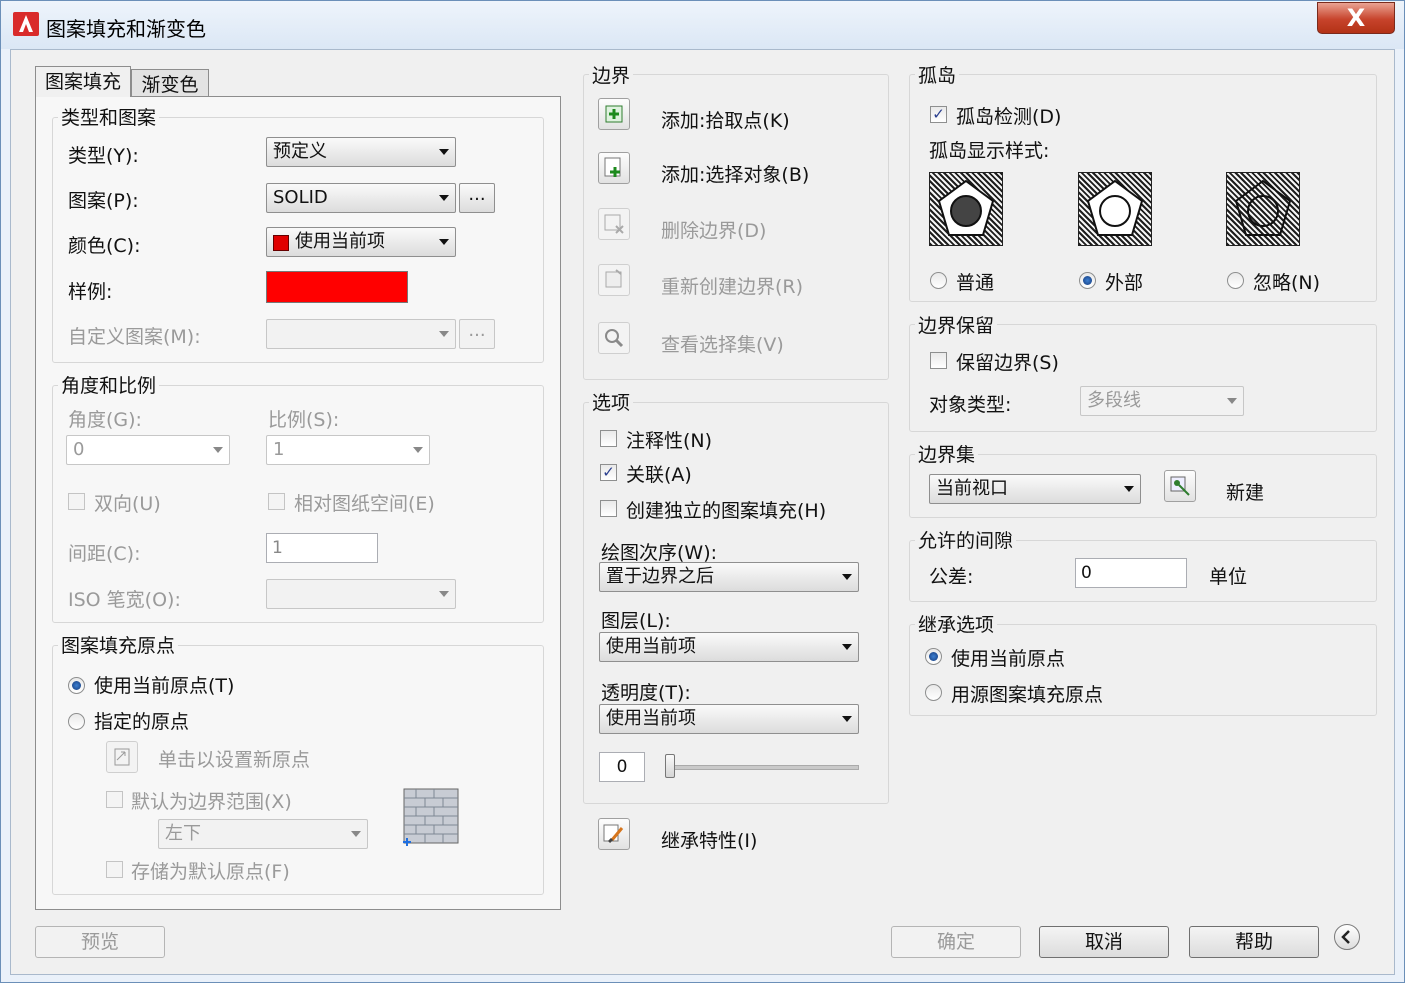 This screenshot has width=1405, height=983. I want to click on pattern-combo: SOLID, so click(361, 198).